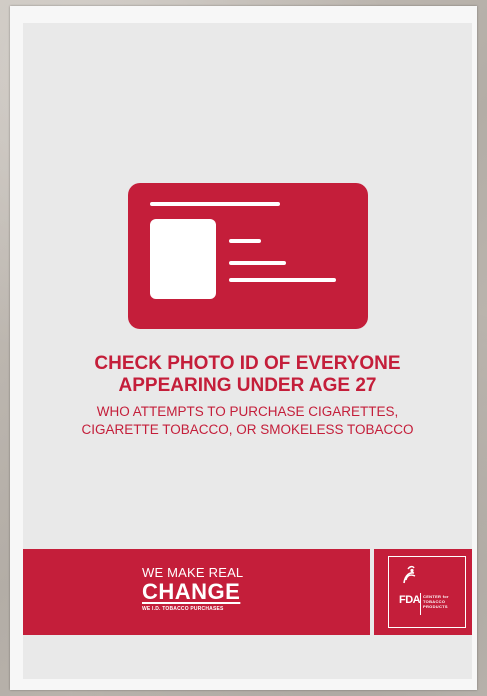 Image resolution: width=487 pixels, height=696 pixels. I want to click on id-card-header-line, so click(215, 204).